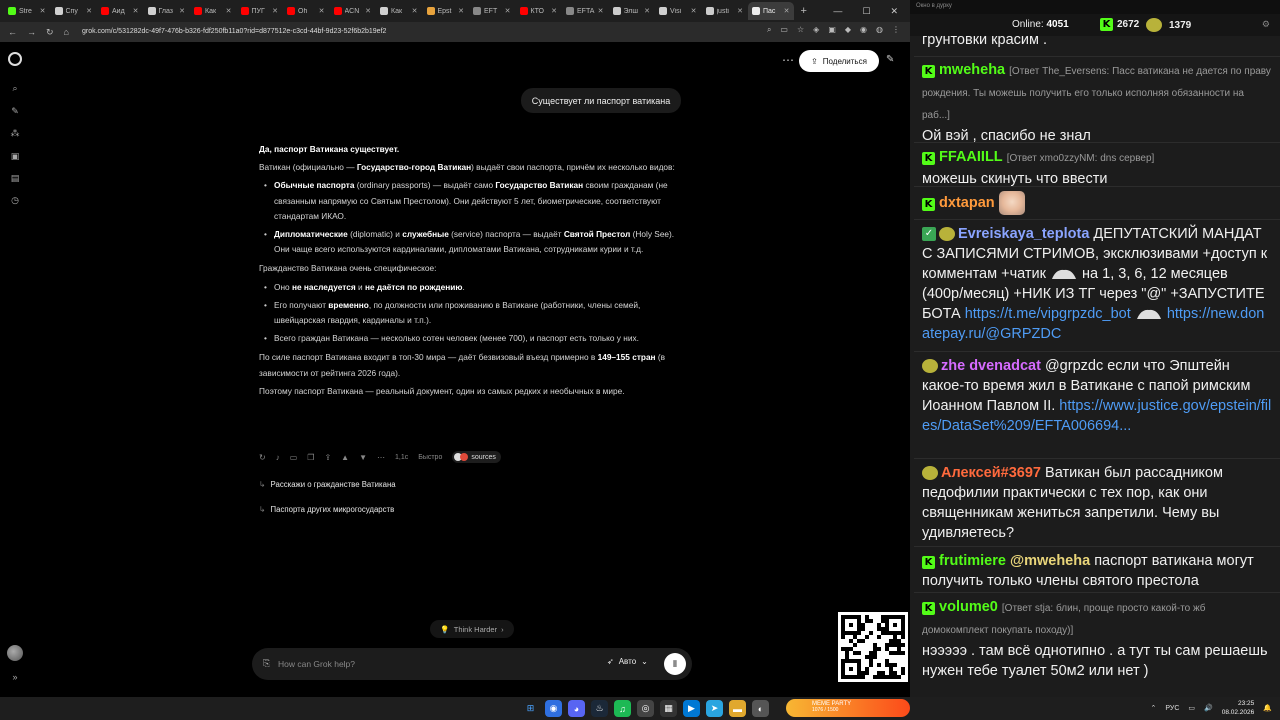 This screenshot has width=1280, height=720. I want to click on think-harder-button: 💡 Think Harder ›, so click(472, 629).